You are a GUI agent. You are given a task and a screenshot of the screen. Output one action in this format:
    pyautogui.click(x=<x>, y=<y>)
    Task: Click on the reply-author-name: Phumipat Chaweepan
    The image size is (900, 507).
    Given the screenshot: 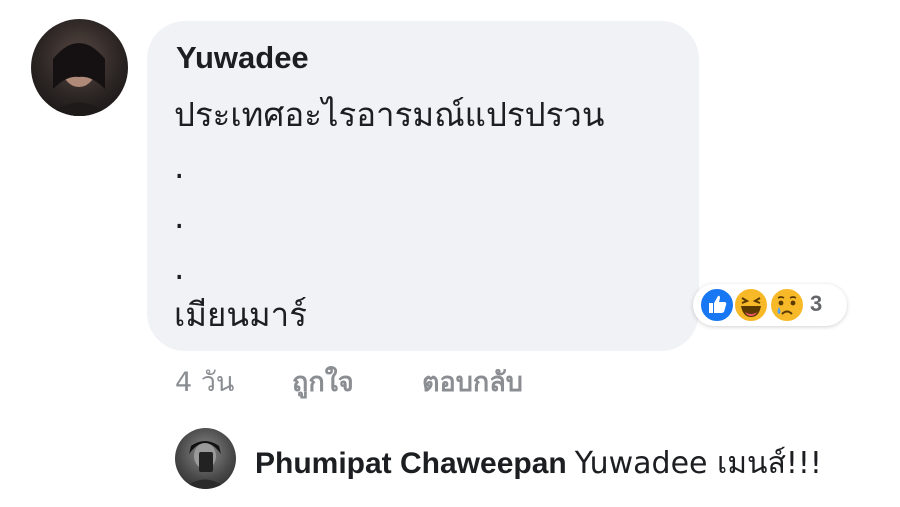 What is the action you would take?
    pyautogui.click(x=411, y=463)
    